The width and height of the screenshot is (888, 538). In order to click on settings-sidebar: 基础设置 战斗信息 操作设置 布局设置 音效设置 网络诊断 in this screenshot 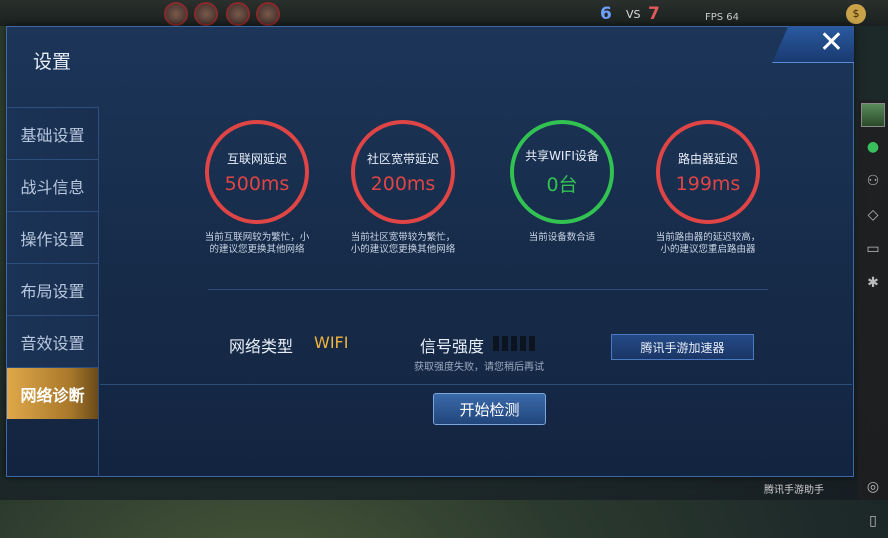, I will do `click(52, 263)`.